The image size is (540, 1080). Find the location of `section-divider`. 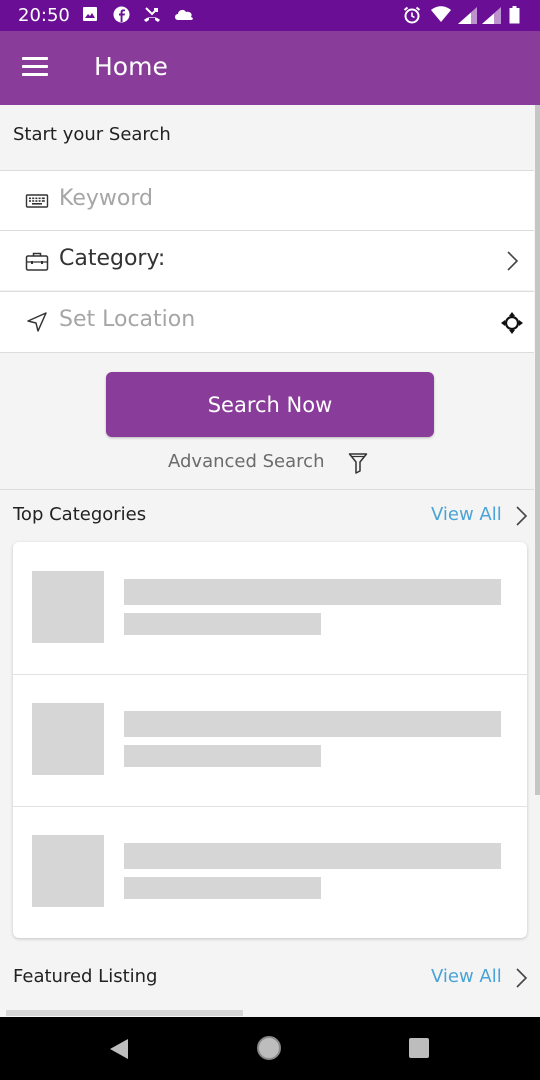

section-divider is located at coordinates (267, 489).